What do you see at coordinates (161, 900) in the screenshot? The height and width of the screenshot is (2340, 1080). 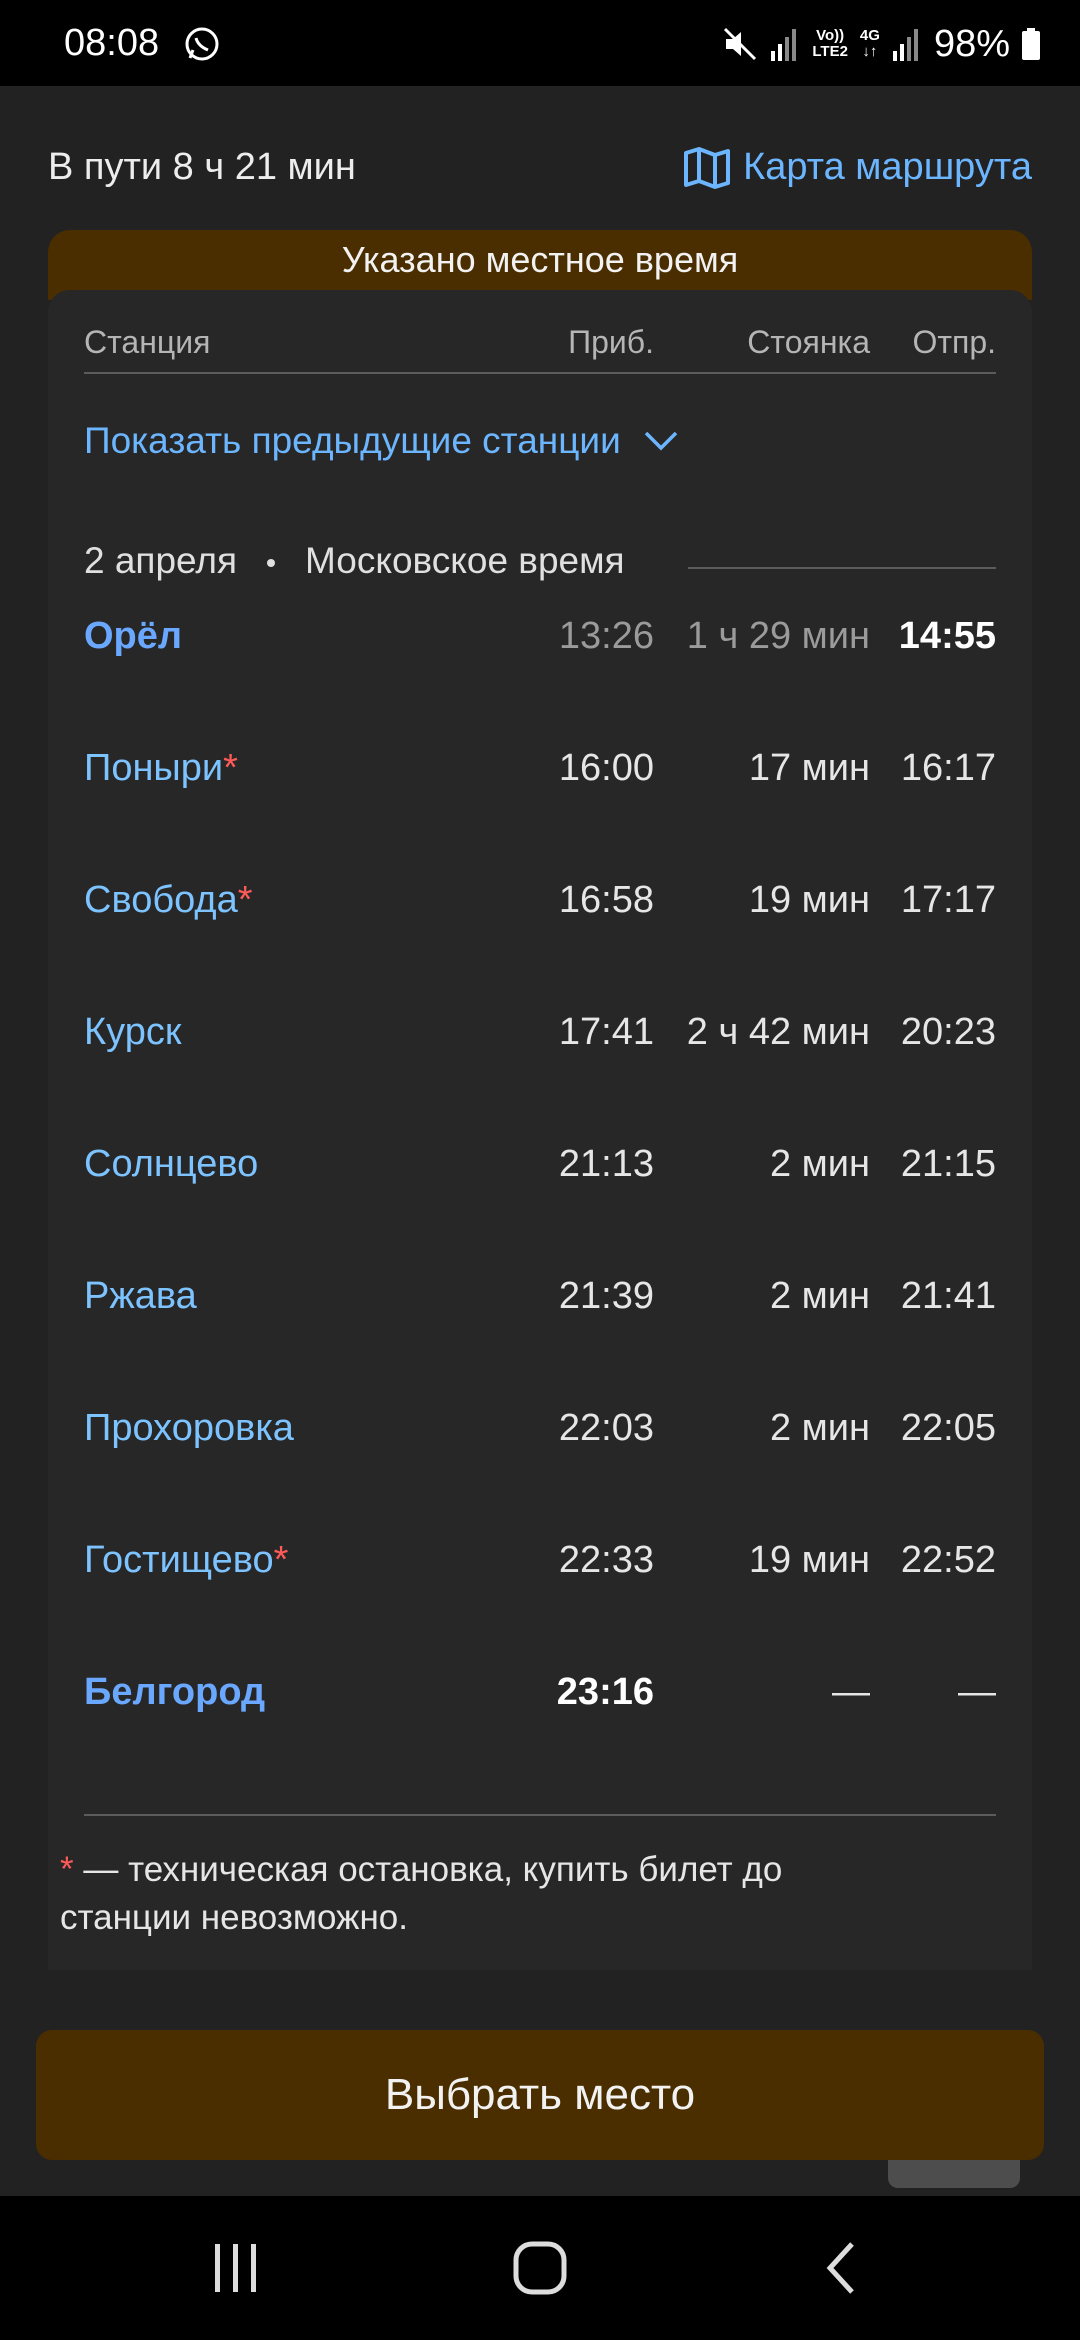 I see `station-name-text: Свобода` at bounding box center [161, 900].